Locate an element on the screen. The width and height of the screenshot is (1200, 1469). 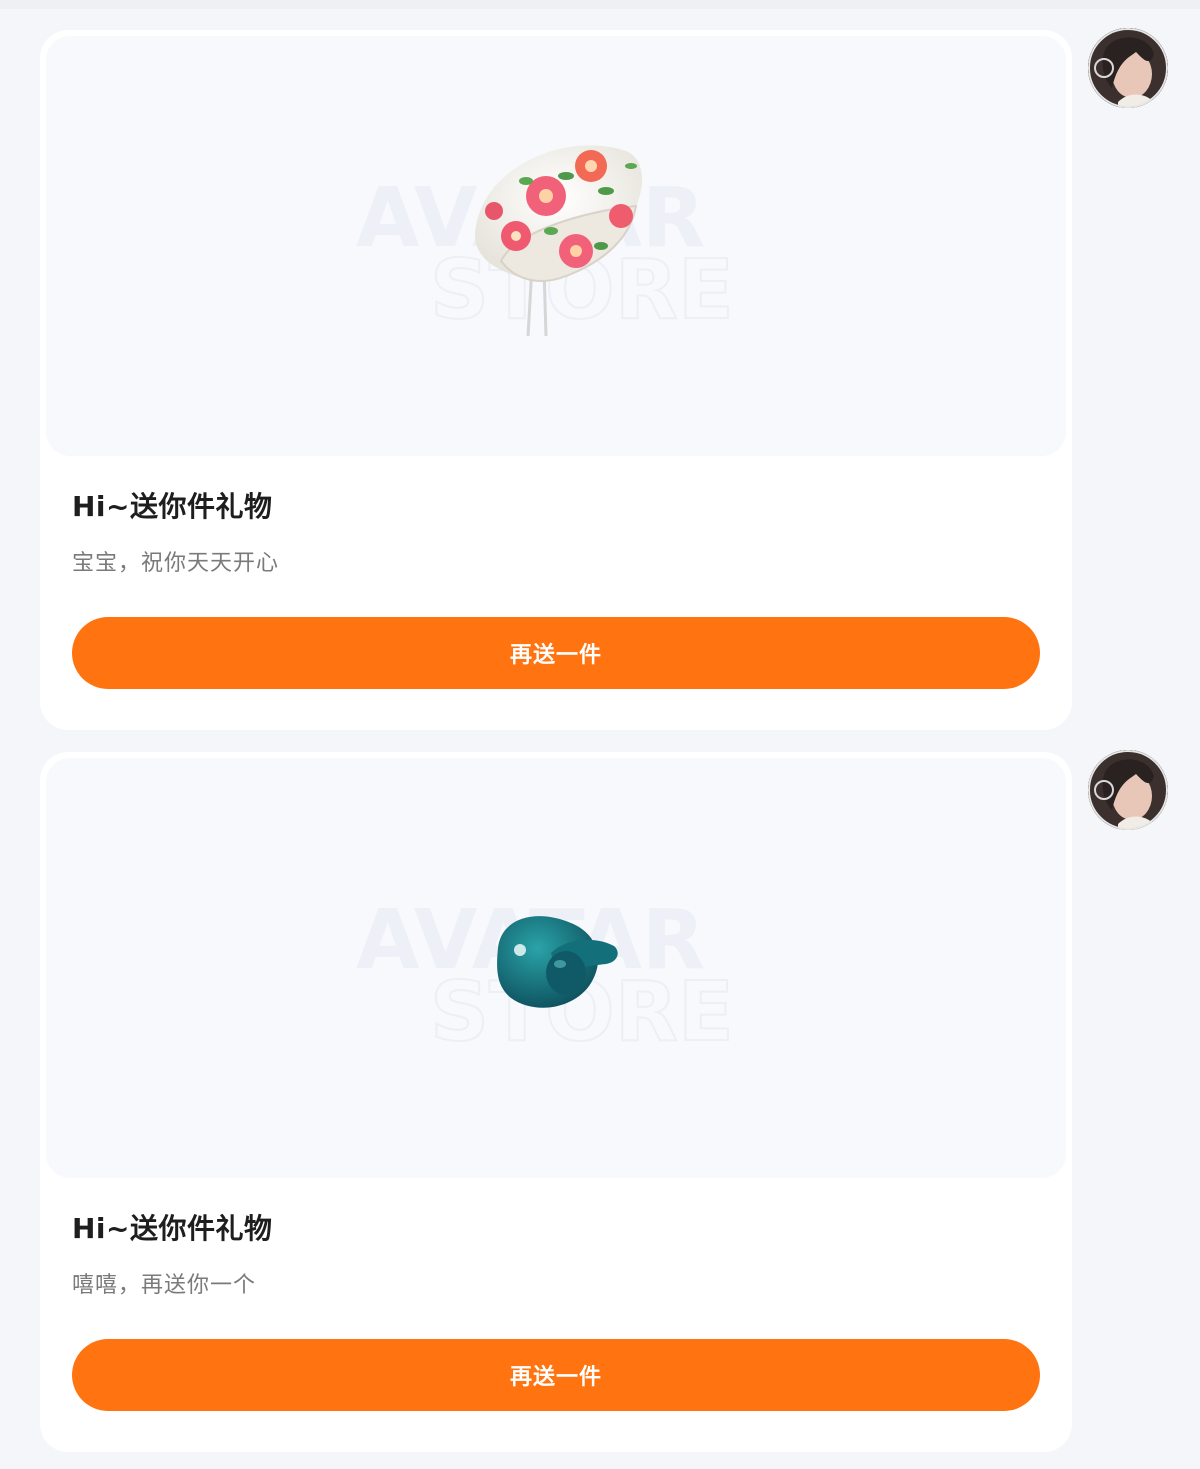
gift-note: 嘻嘻，再送你一个 is located at coordinates (164, 1285).